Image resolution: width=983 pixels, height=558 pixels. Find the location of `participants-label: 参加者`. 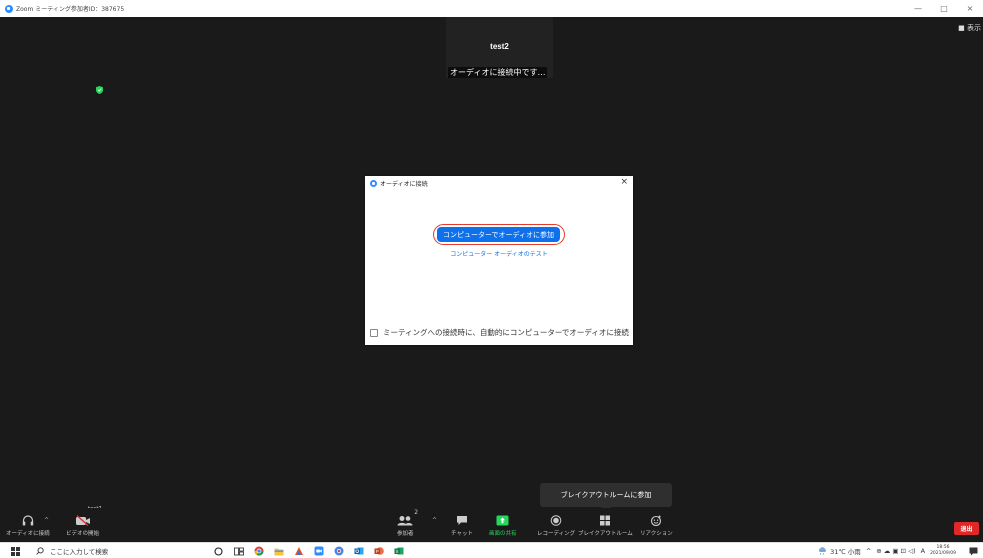

participants-label: 参加者 is located at coordinates (405, 534).